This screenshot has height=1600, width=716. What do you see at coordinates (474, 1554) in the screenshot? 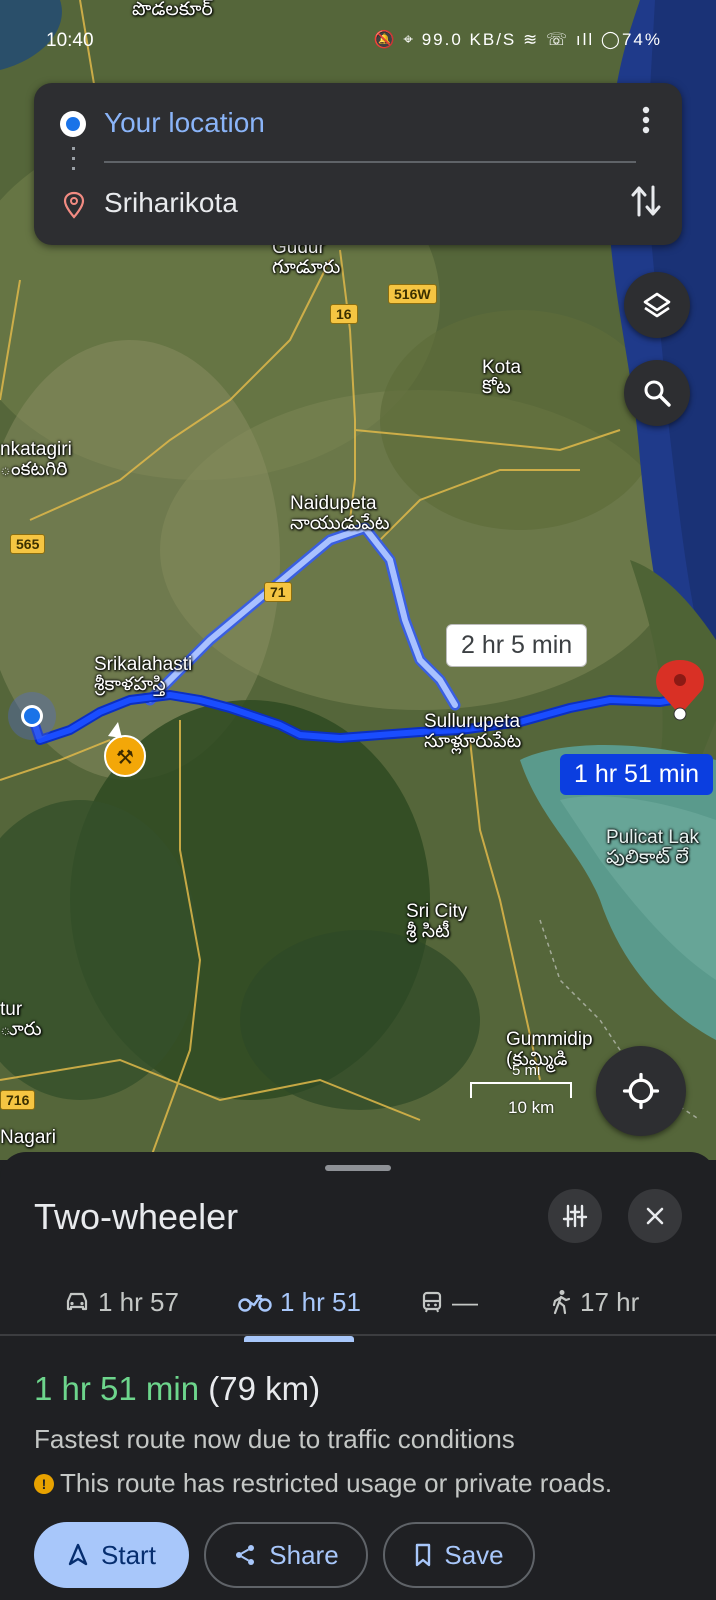
I see `save-label: Save` at bounding box center [474, 1554].